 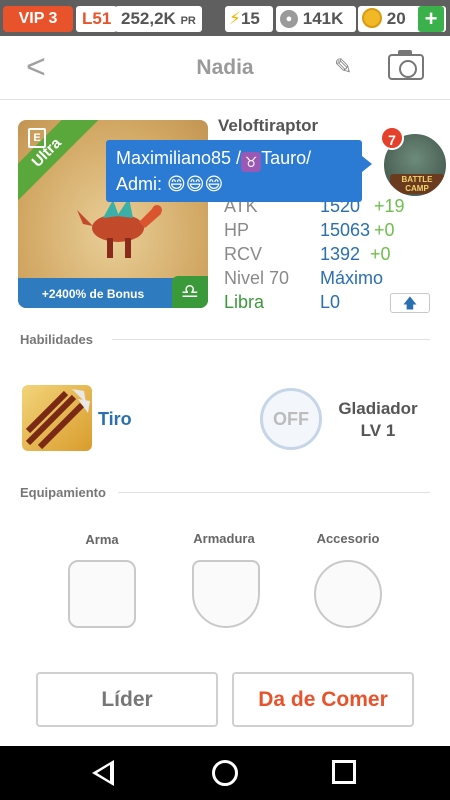 What do you see at coordinates (378, 420) in the screenshot?
I see `passive-skill-info: Gladiador LV 1` at bounding box center [378, 420].